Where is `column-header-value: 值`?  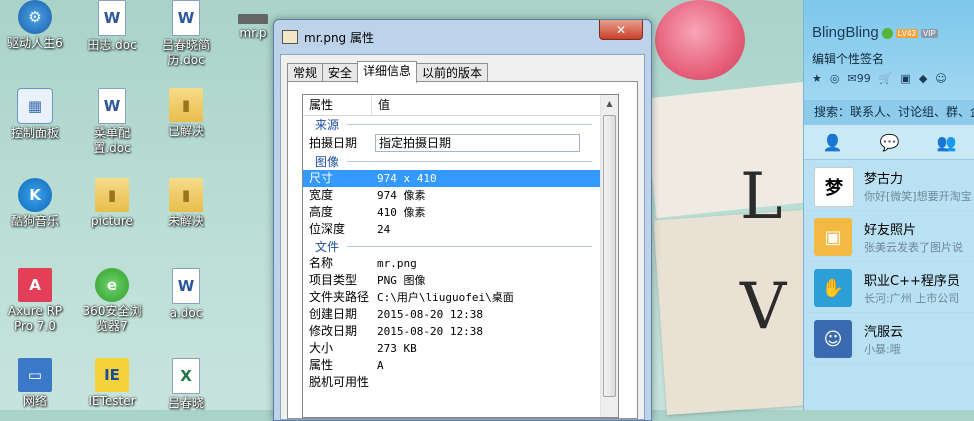 column-header-value: 值 is located at coordinates (490, 105).